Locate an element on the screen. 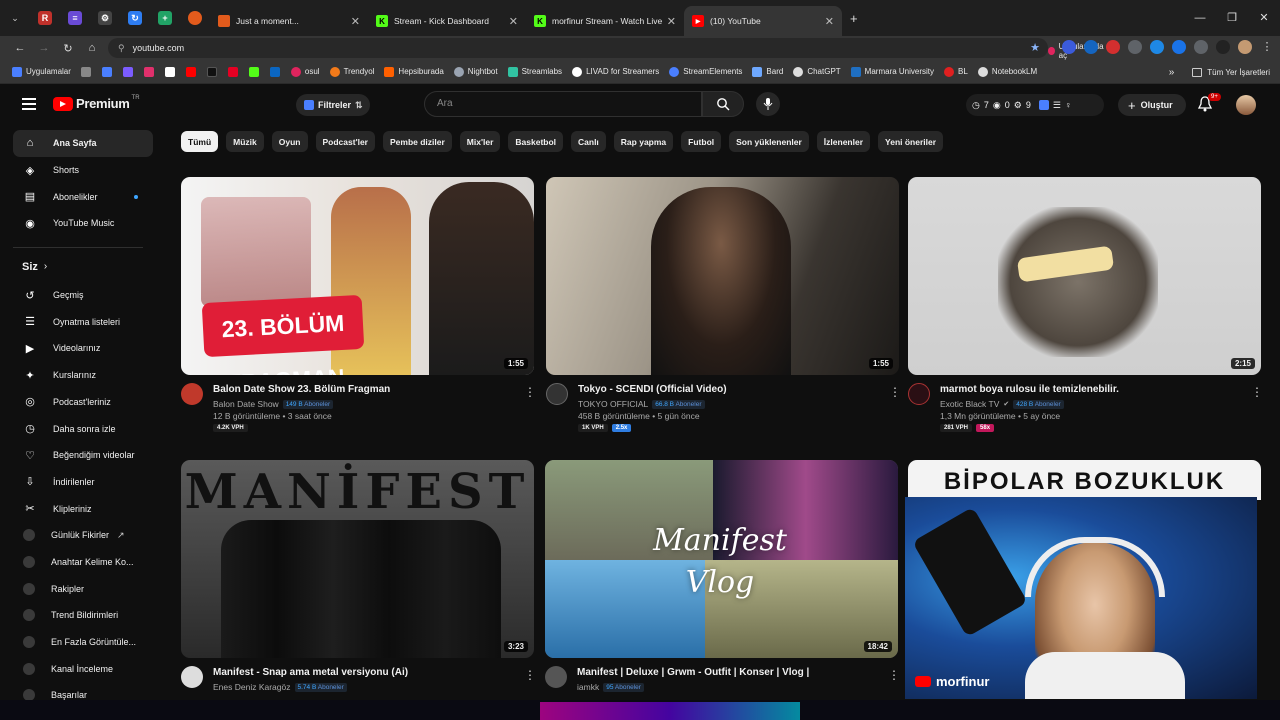 The image size is (1280, 720). close-window-icon: ✕ is located at coordinates (1264, 18).